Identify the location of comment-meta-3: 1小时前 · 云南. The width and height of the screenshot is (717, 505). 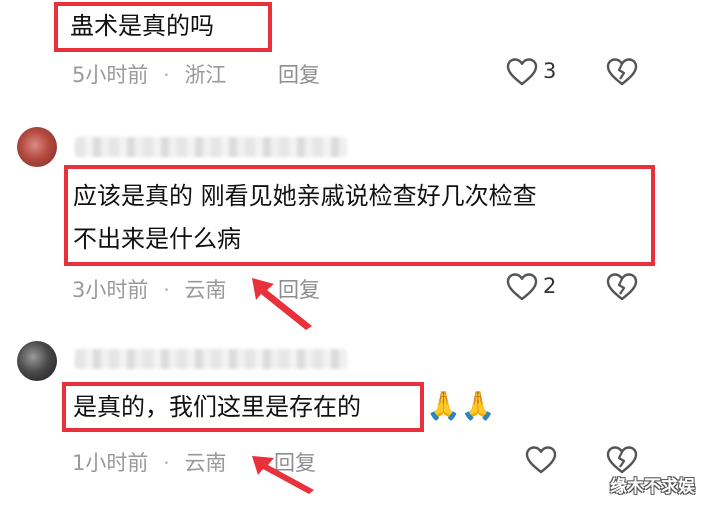
(149, 462).